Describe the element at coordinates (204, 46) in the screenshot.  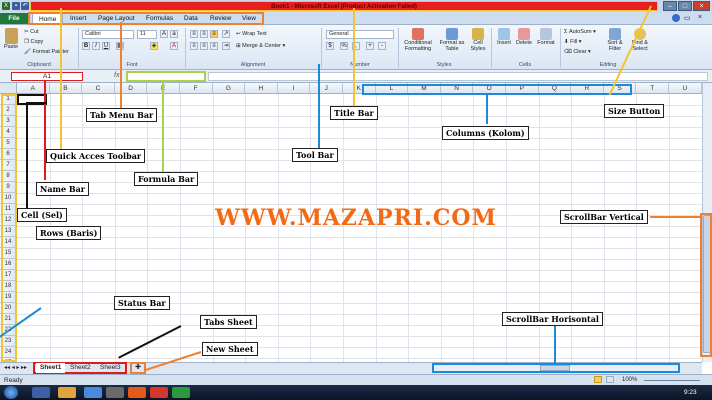
I see `align-center-icon: ≡` at that location.